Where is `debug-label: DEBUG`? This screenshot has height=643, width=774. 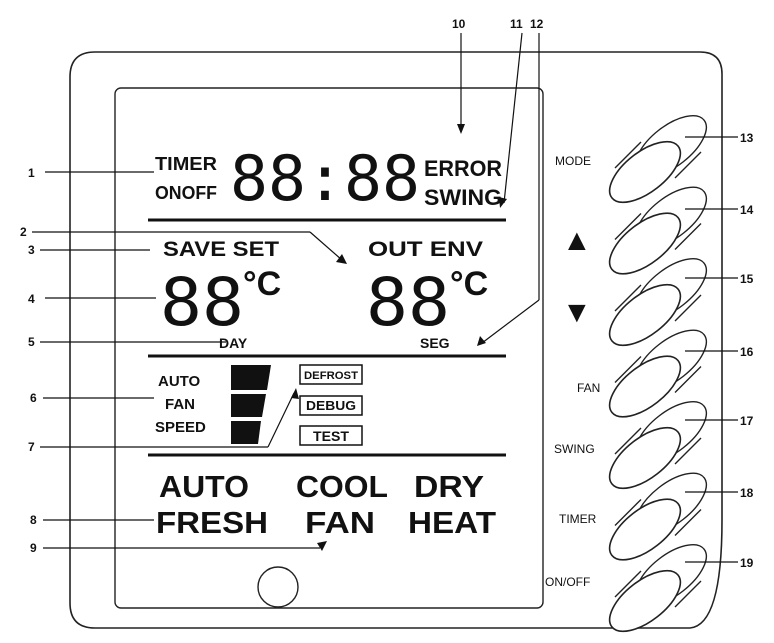 debug-label: DEBUG is located at coordinates (331, 405).